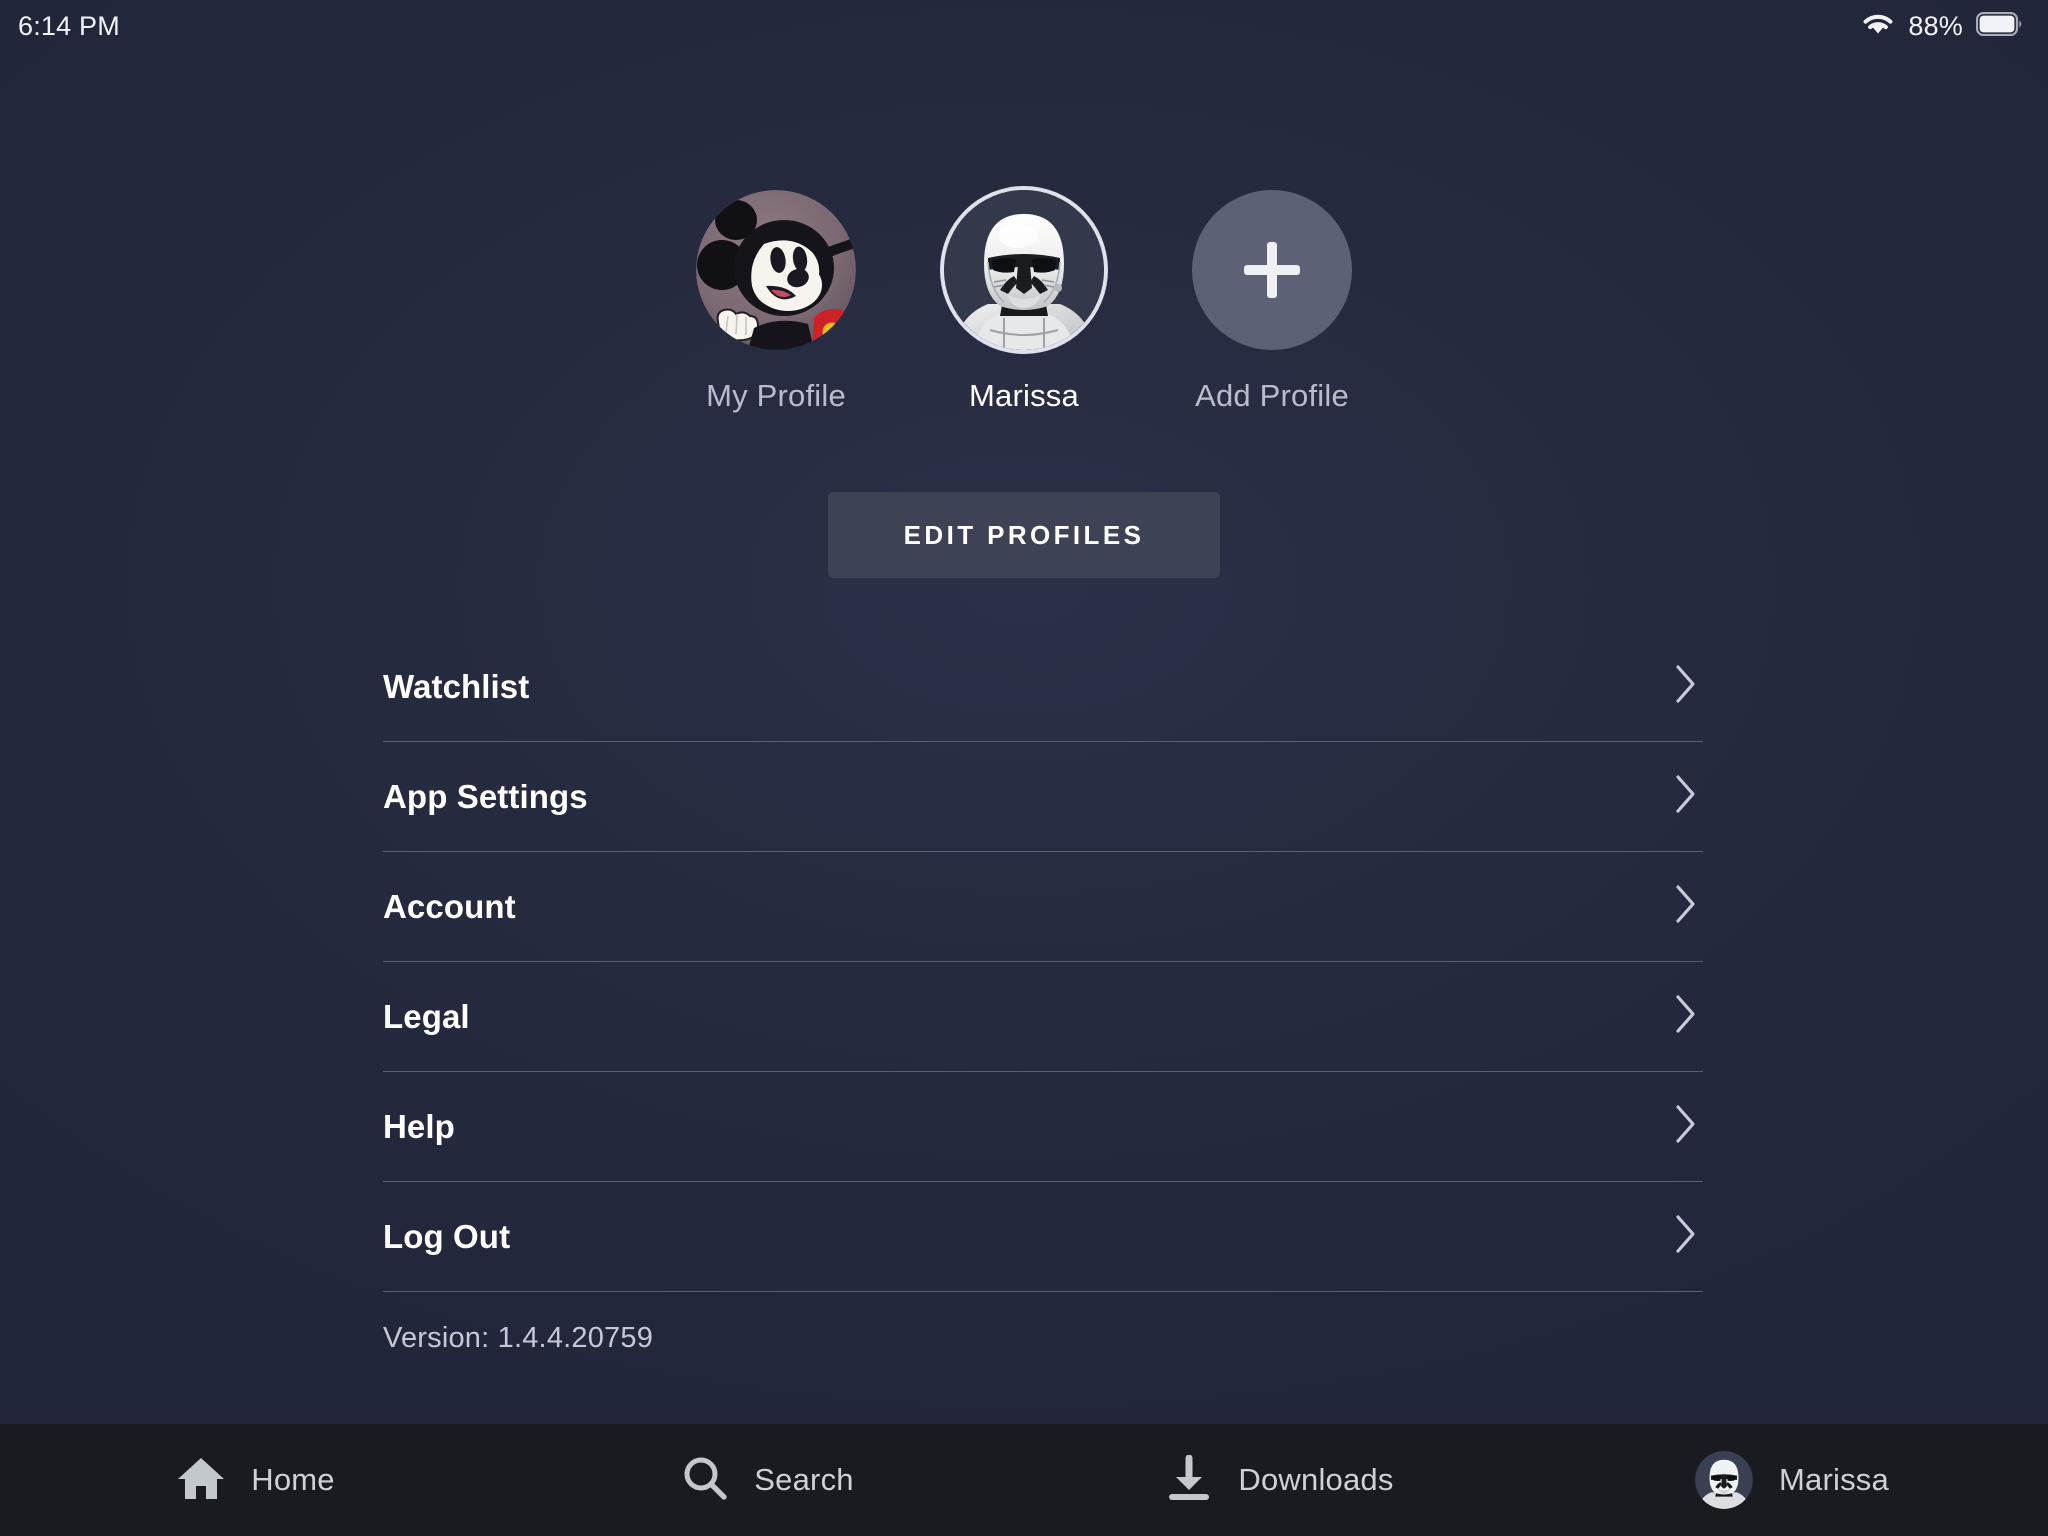  I want to click on menu-row-help: Help, so click(1043, 1127).